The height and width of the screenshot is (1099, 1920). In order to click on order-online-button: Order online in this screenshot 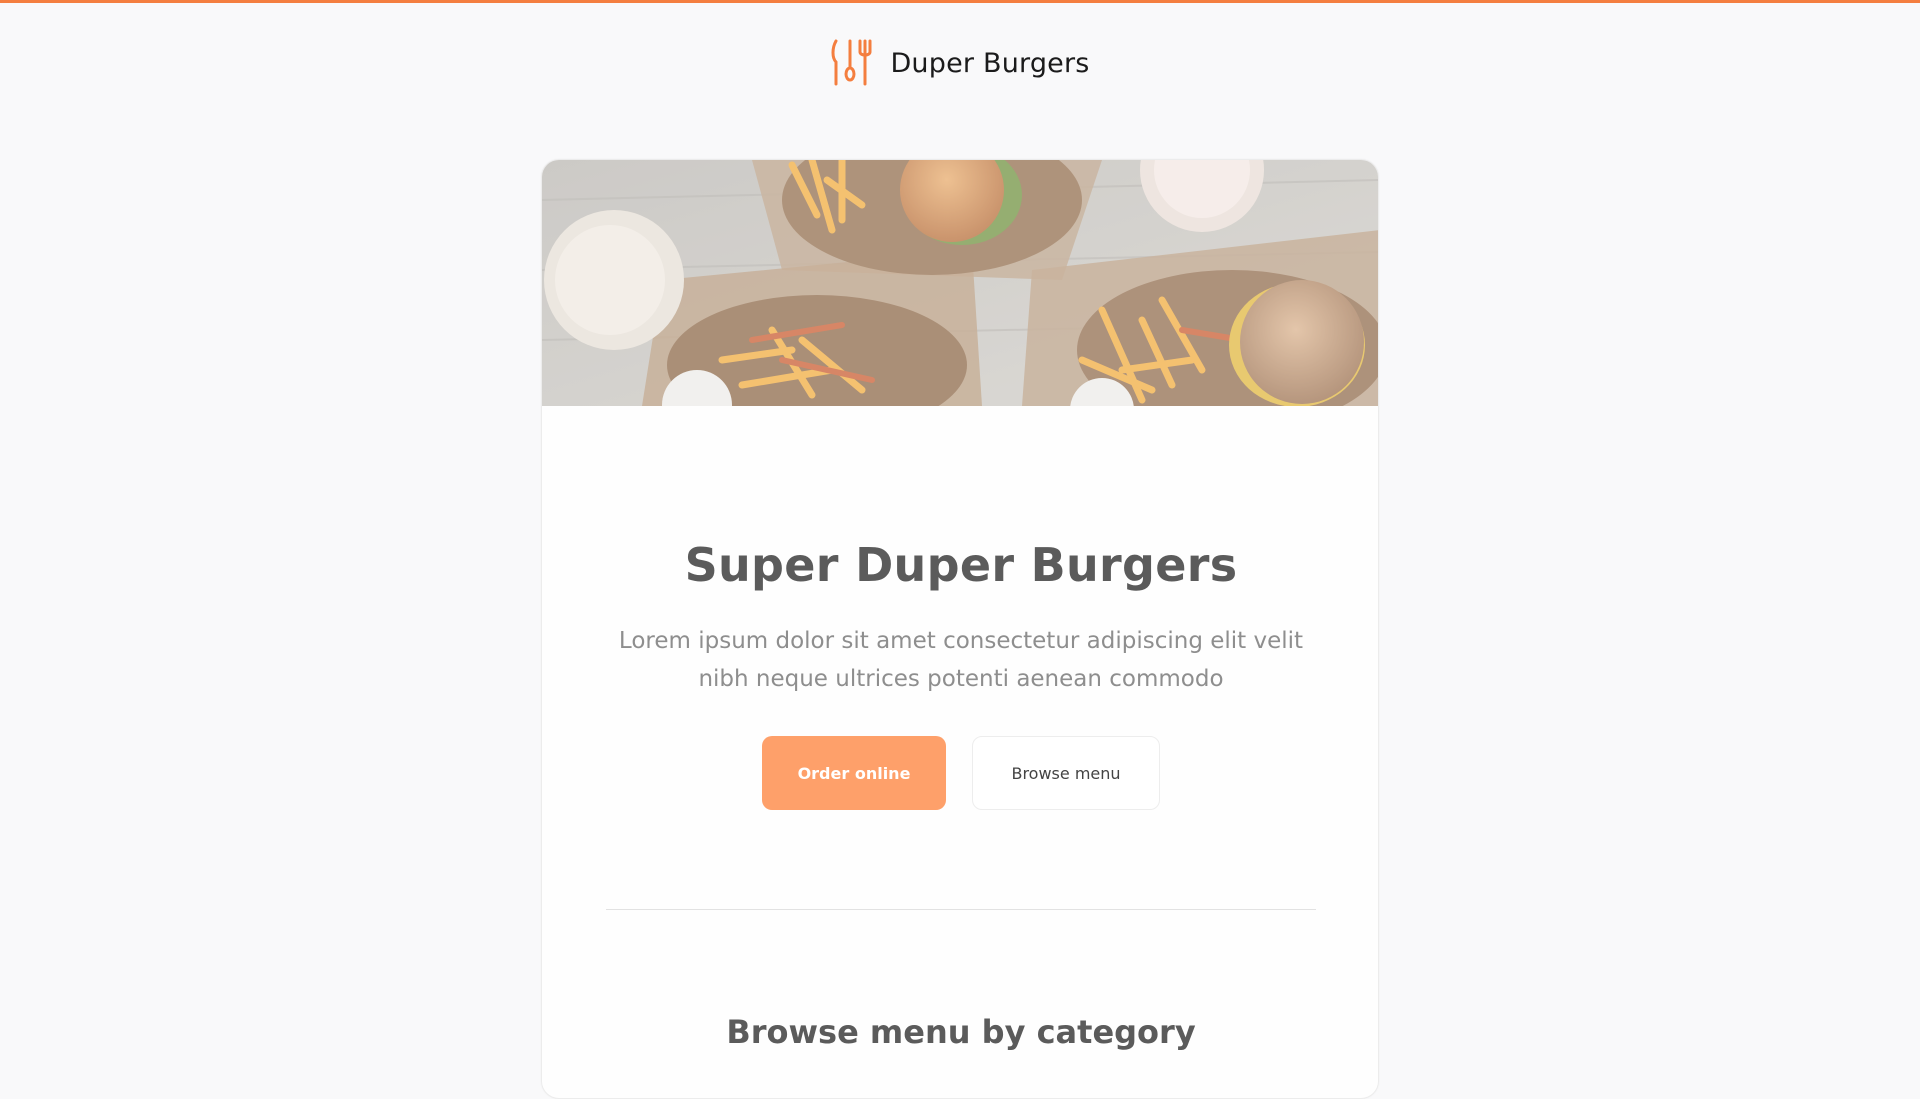, I will do `click(854, 773)`.